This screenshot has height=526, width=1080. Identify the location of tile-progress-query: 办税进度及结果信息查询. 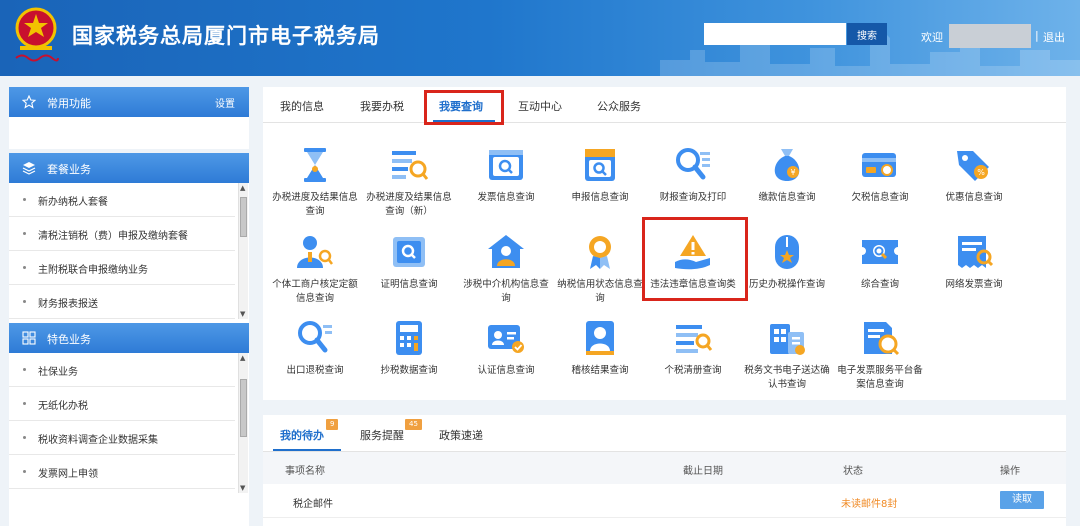
(315, 174).